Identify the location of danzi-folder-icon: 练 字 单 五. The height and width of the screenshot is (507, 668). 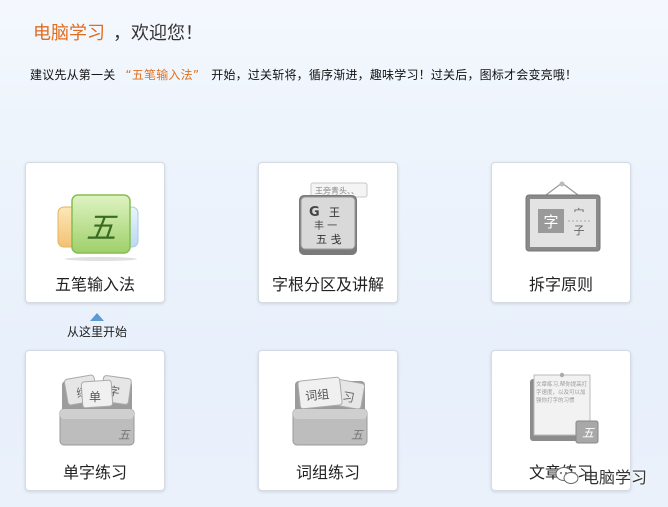
(97, 410).